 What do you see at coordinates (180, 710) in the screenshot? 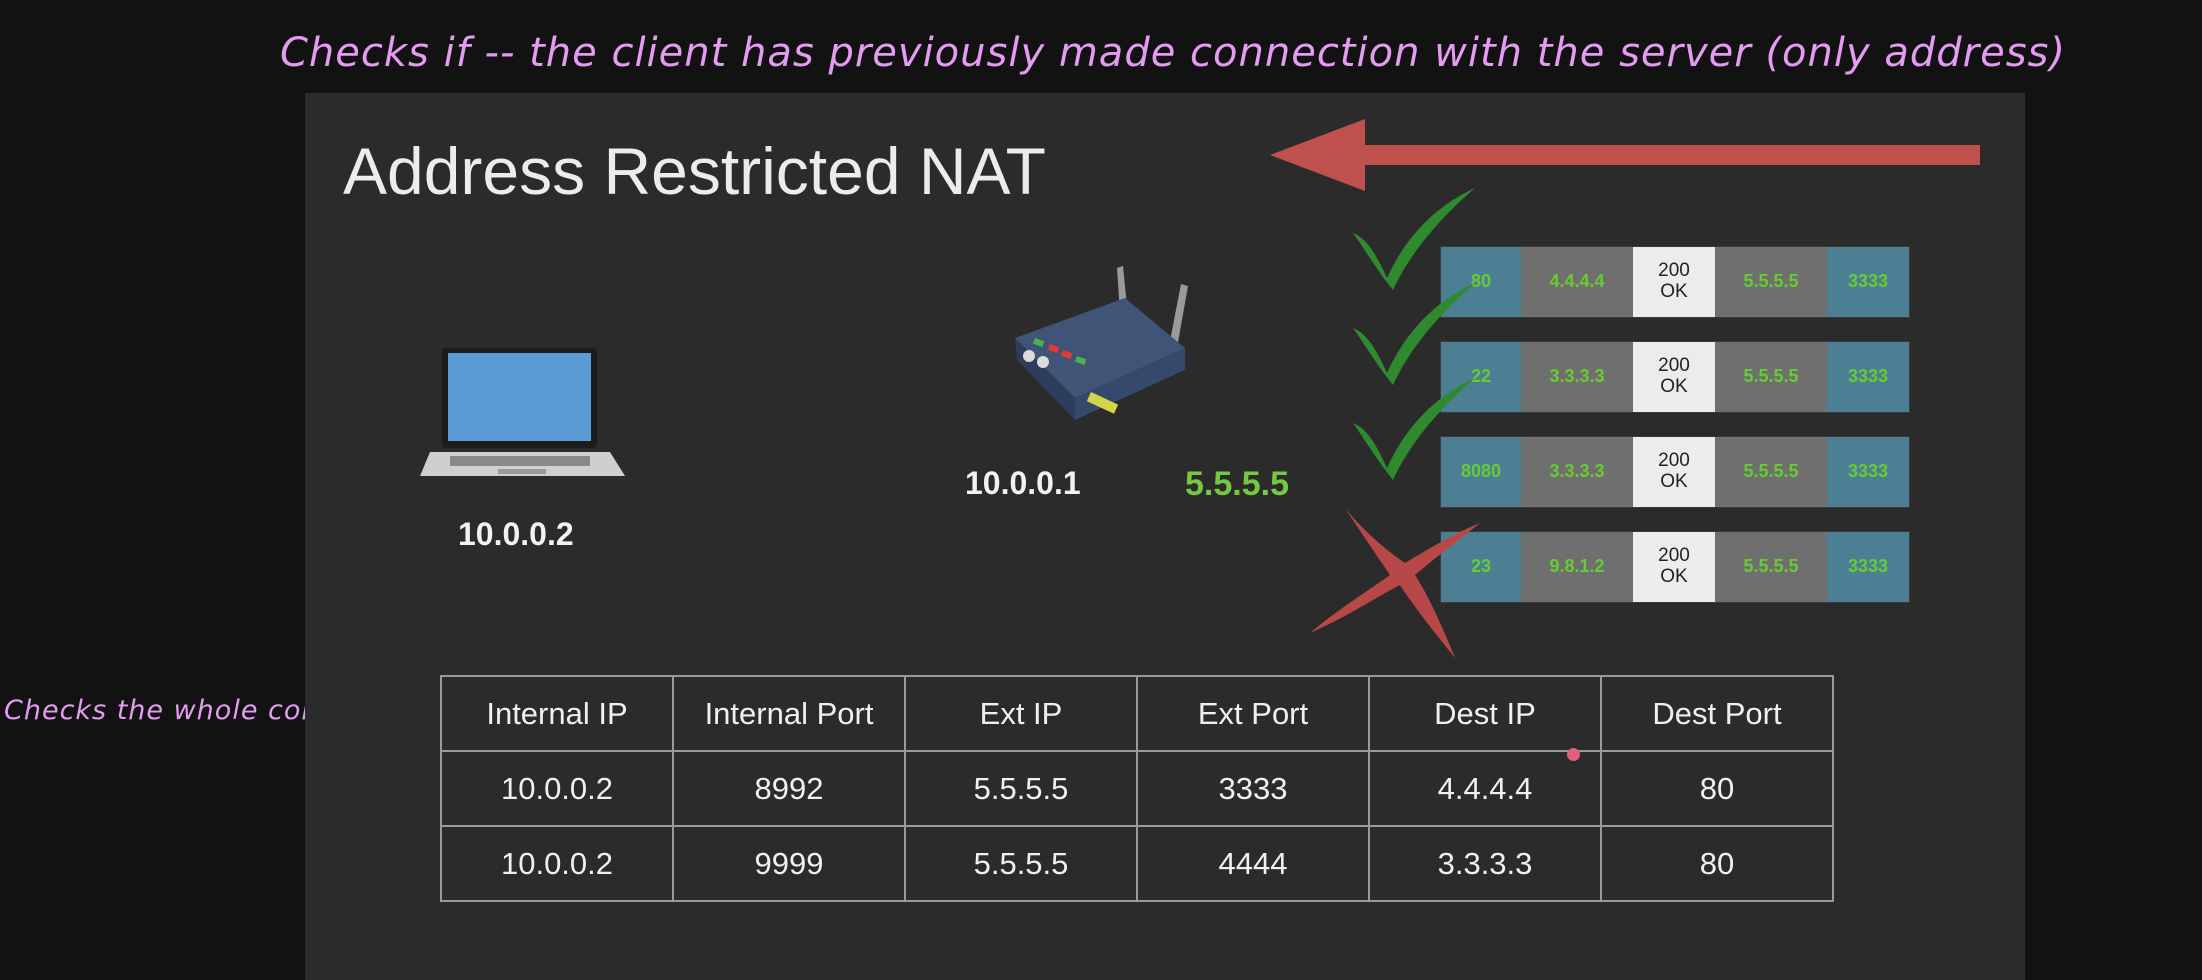
I see `left-annotation: Checks the whole config` at bounding box center [180, 710].